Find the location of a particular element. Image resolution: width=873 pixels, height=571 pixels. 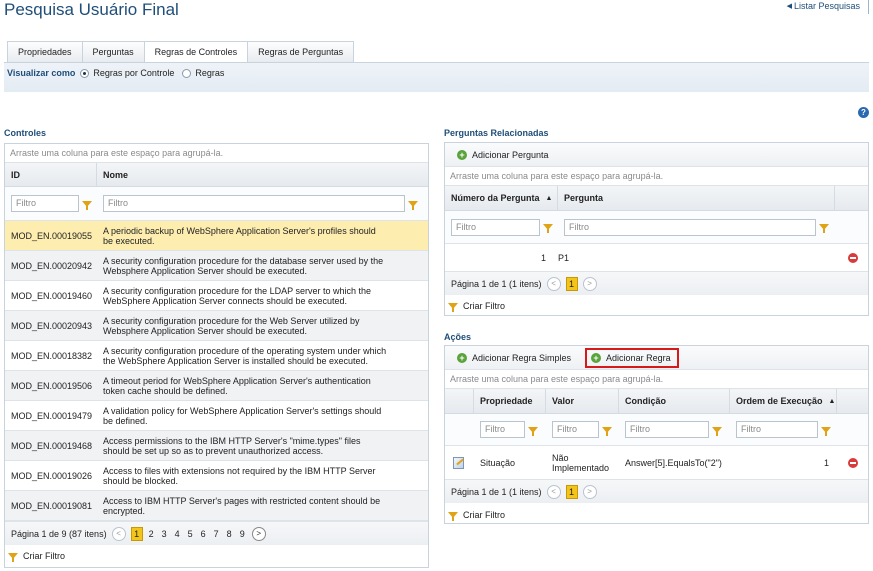

add-question-button: + Adicionar Pergunta is located at coordinates (503, 154).